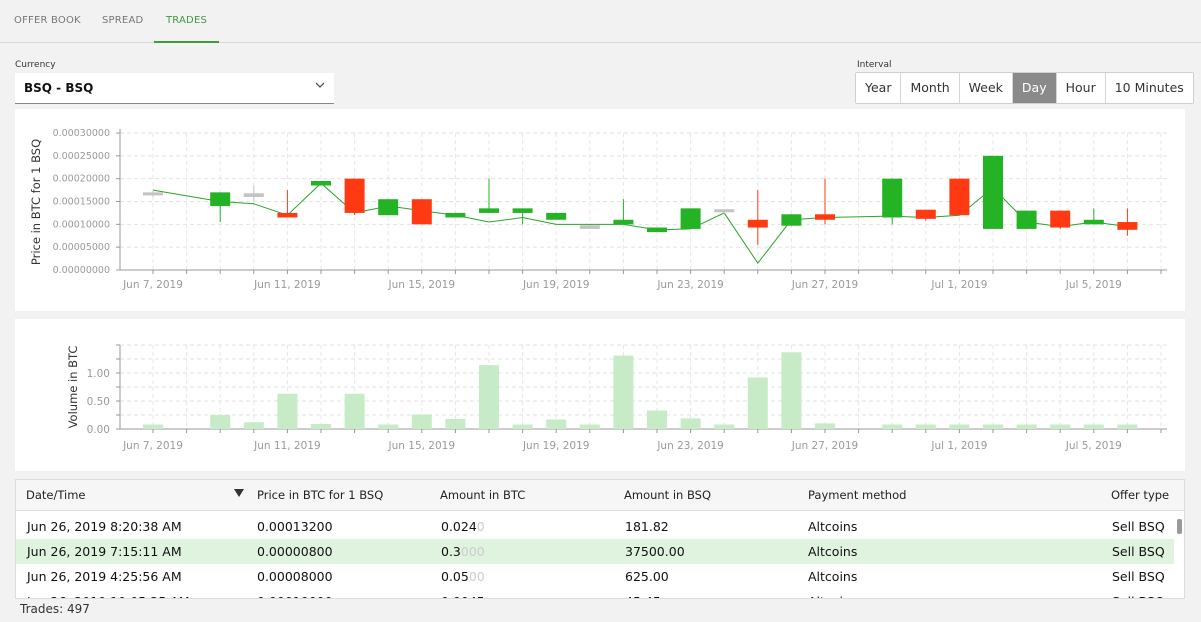 Image resolution: width=1201 pixels, height=622 pixels. What do you see at coordinates (1093, 285) in the screenshot?
I see `x-tick-label: Jul 5, 2019` at bounding box center [1093, 285].